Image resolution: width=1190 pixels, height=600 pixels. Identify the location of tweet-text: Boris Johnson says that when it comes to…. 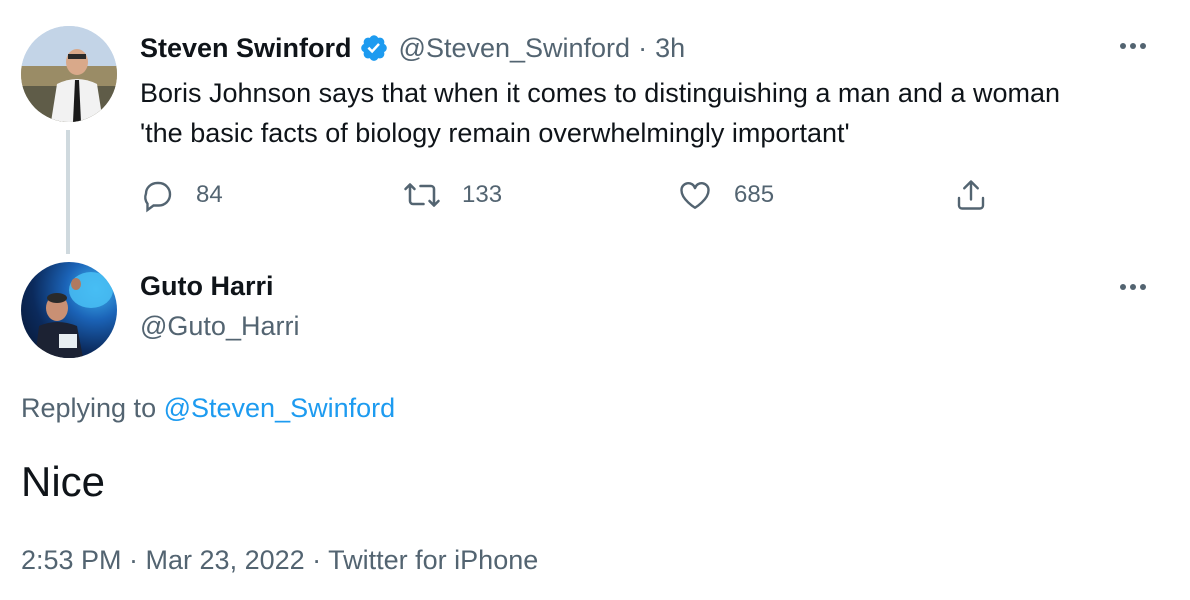
(600, 113).